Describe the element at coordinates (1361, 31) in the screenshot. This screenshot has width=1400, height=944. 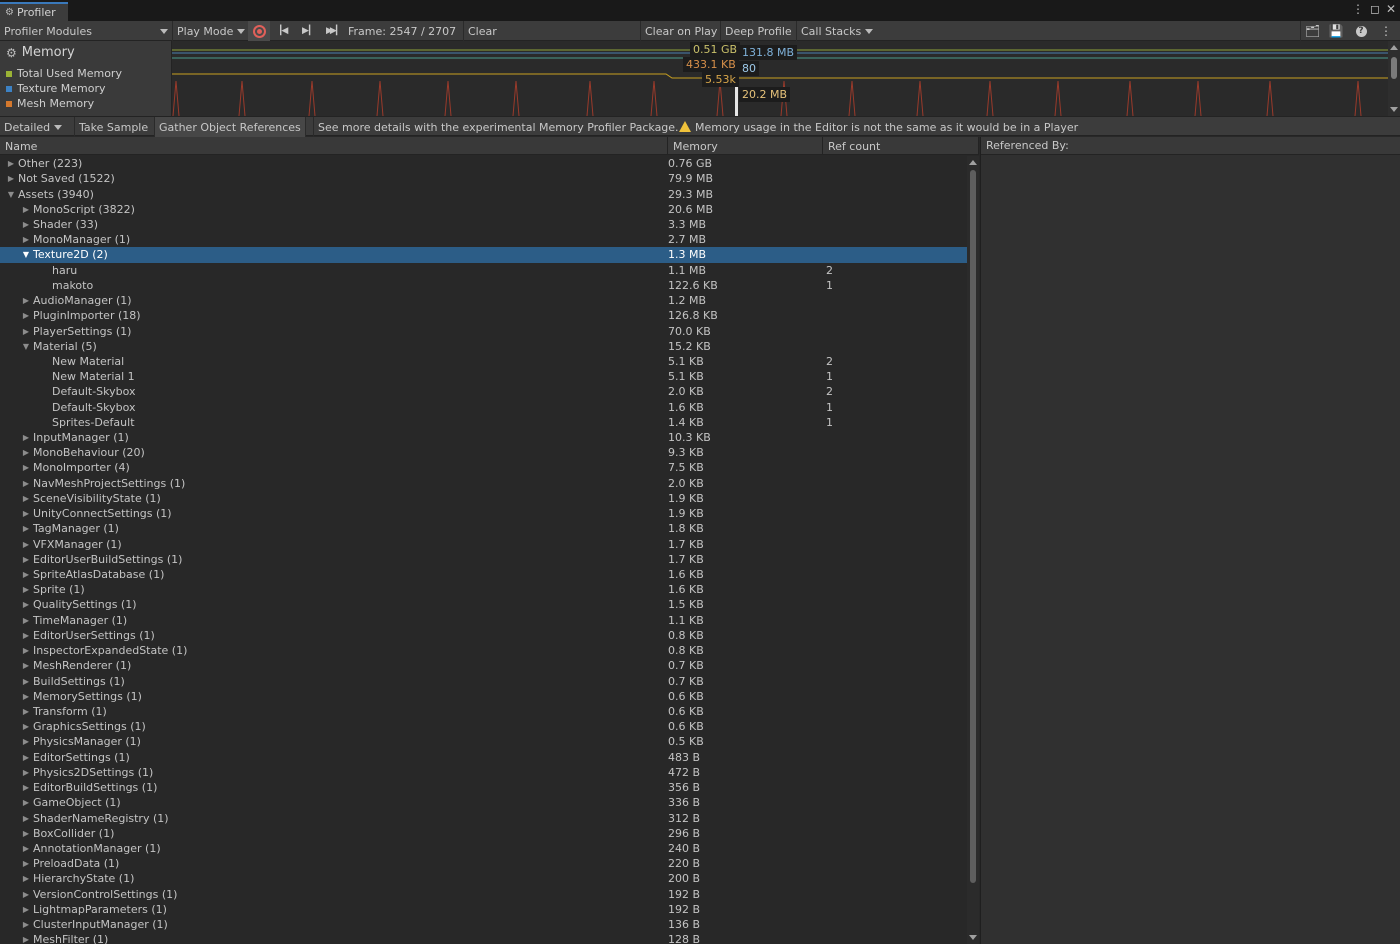
I see `help-button: ?` at that location.